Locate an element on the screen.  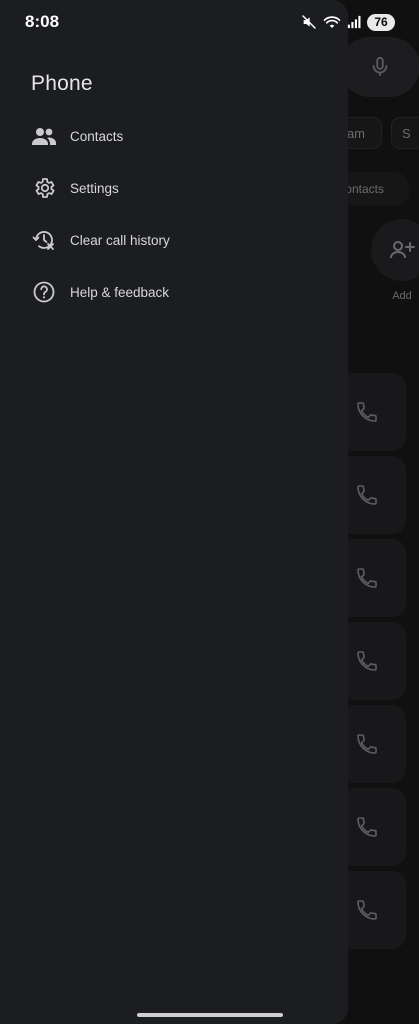
gear-icon is located at coordinates (44, 188).